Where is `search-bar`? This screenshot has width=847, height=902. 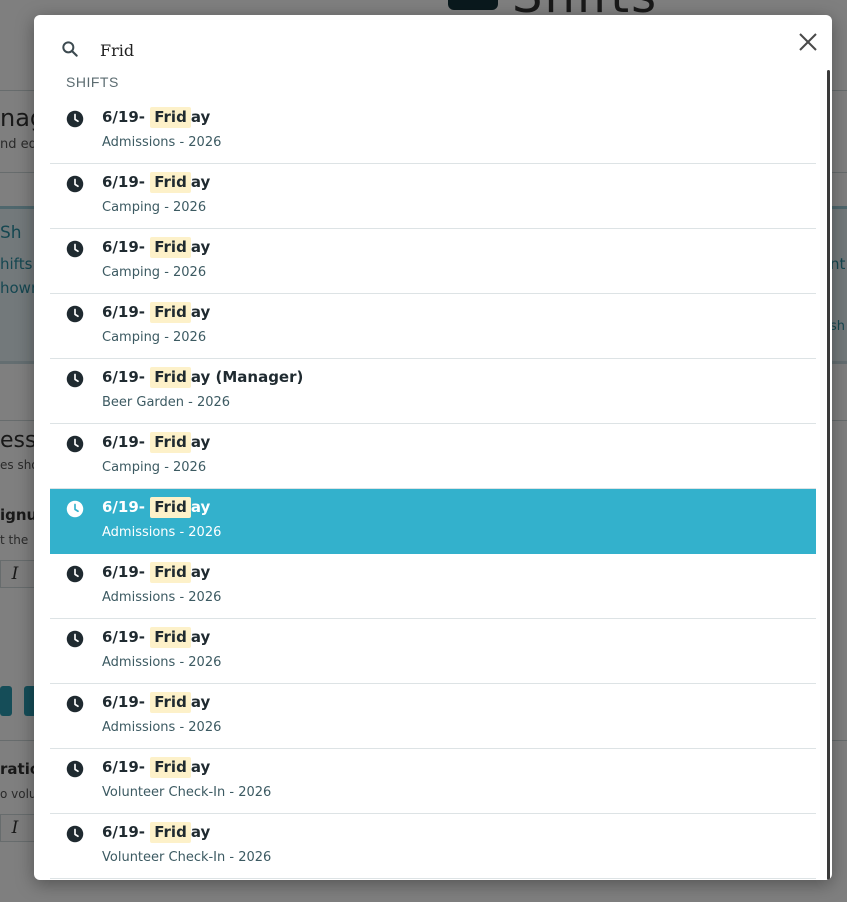
search-bar is located at coordinates (433, 47).